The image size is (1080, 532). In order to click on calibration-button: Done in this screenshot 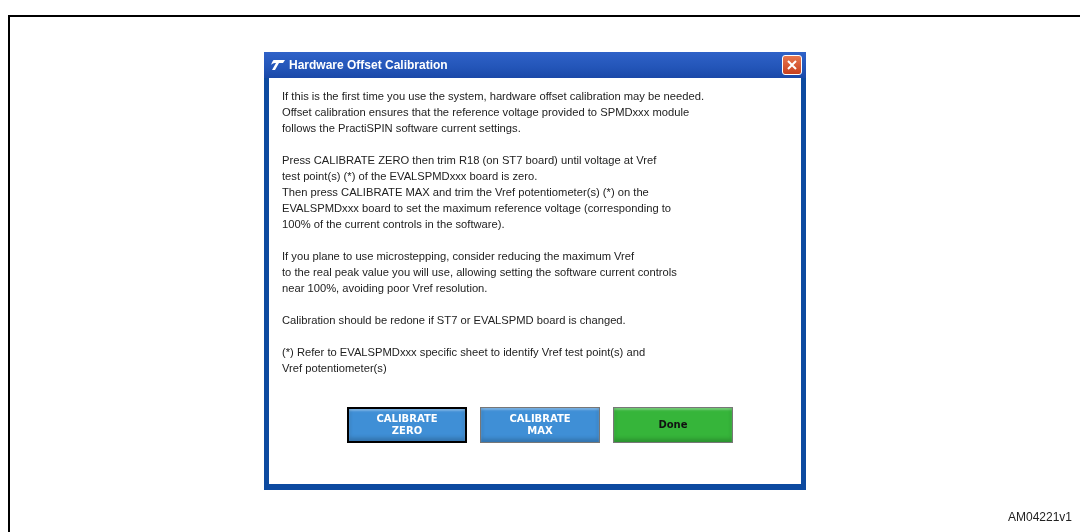, I will do `click(673, 425)`.